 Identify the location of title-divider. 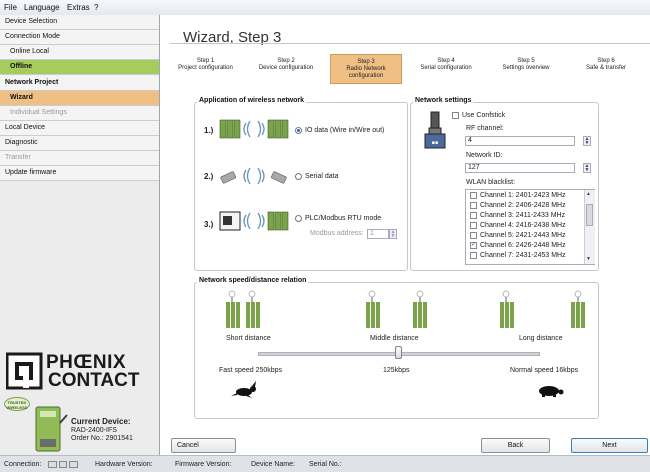
(410, 43).